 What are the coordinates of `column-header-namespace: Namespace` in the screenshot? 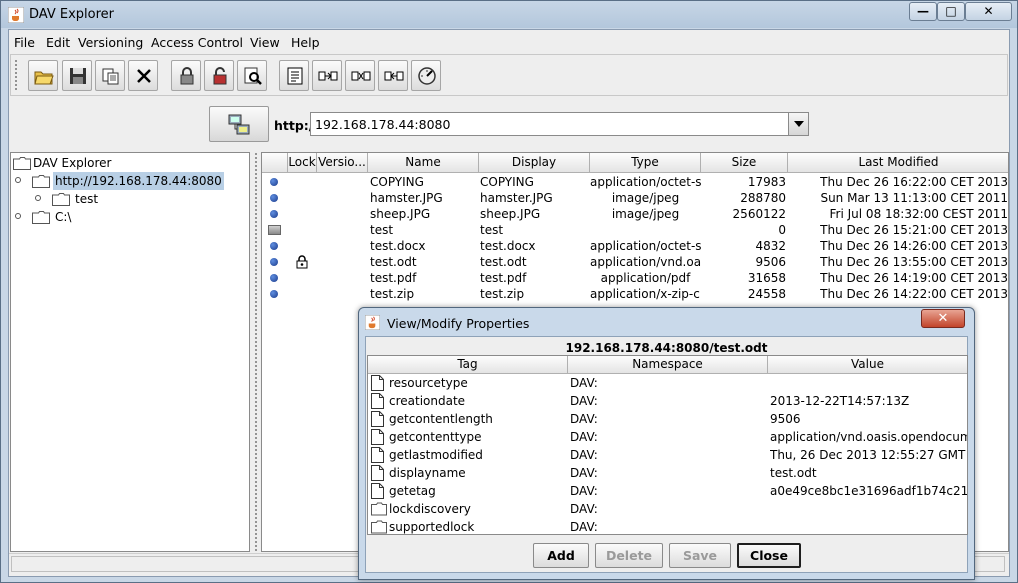 It's located at (668, 365).